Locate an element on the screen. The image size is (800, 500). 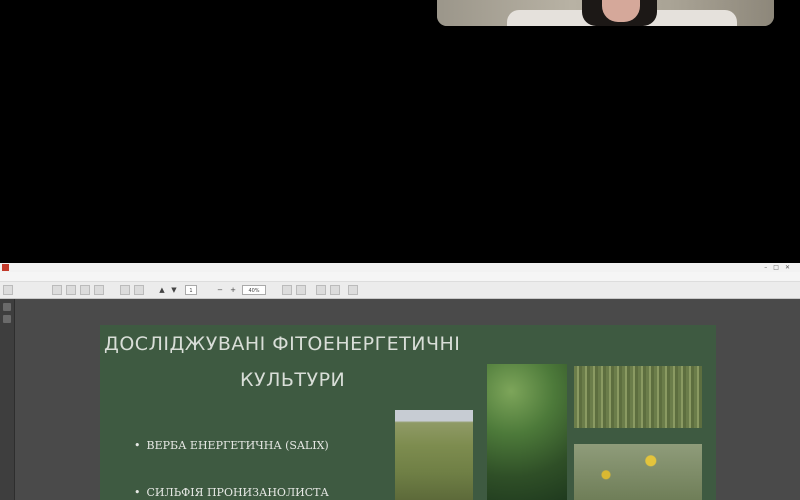
slide-bullet-2: СИЛЬФІЯ ПРОНИЗАНОЛИСТА is located at coordinates (231, 492).